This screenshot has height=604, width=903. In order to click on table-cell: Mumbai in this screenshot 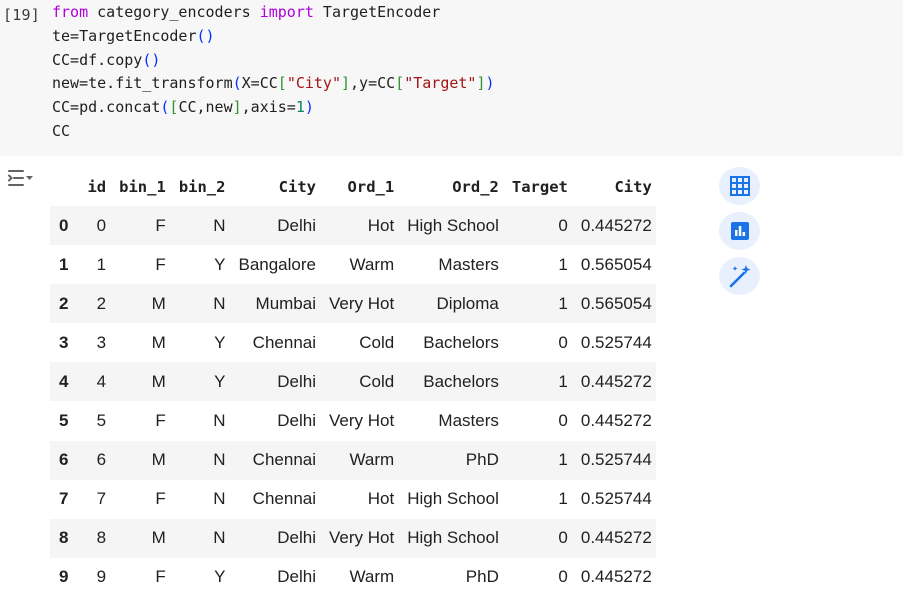, I will do `click(285, 303)`.